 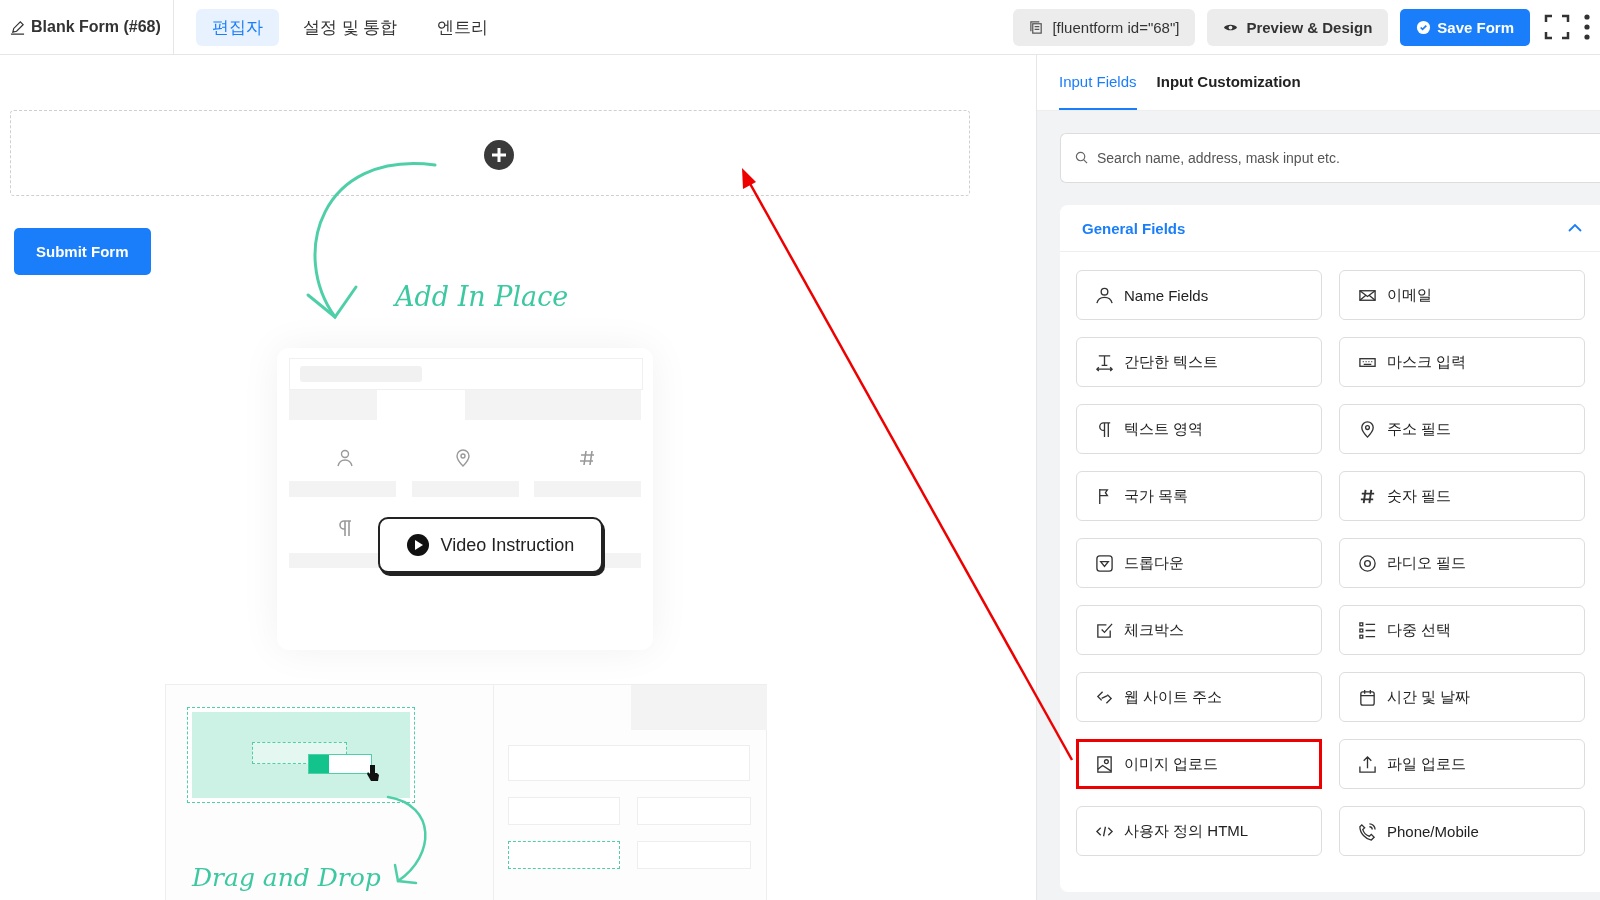 What do you see at coordinates (1424, 27) in the screenshot?
I see `check-circle-icon` at bounding box center [1424, 27].